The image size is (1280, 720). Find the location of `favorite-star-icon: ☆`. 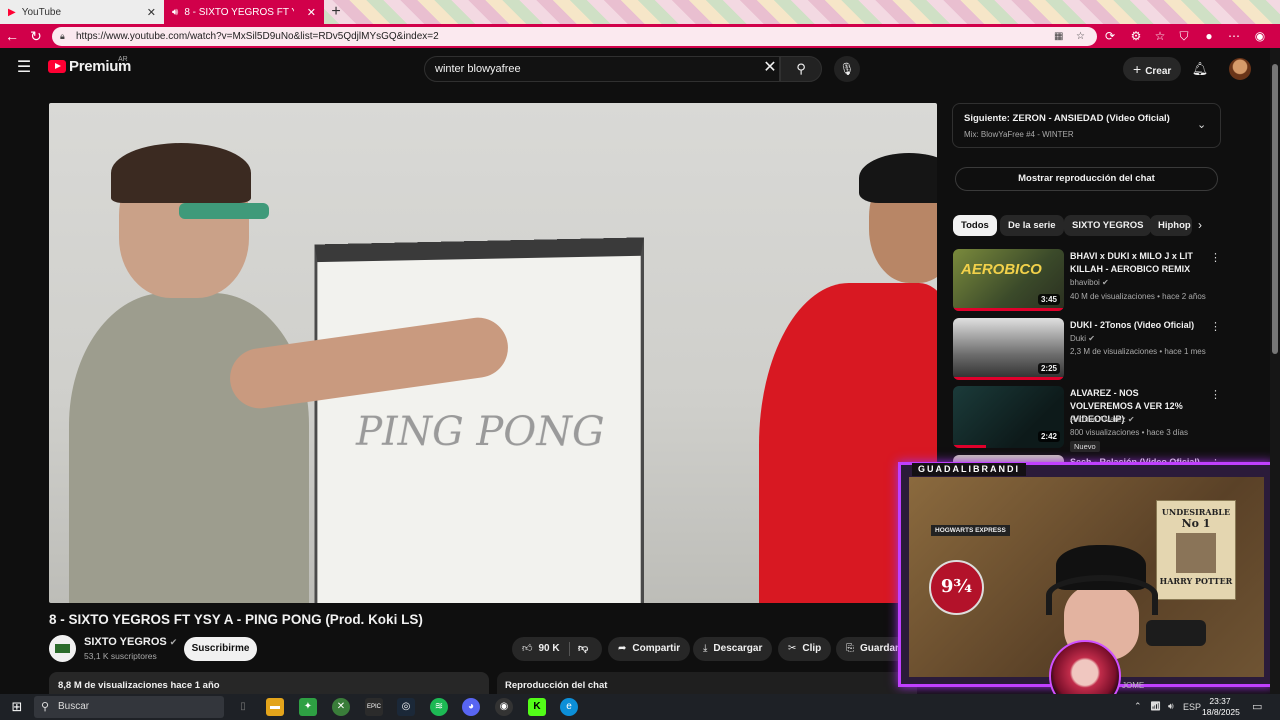

favorite-star-icon: ☆ is located at coordinates (1080, 36).